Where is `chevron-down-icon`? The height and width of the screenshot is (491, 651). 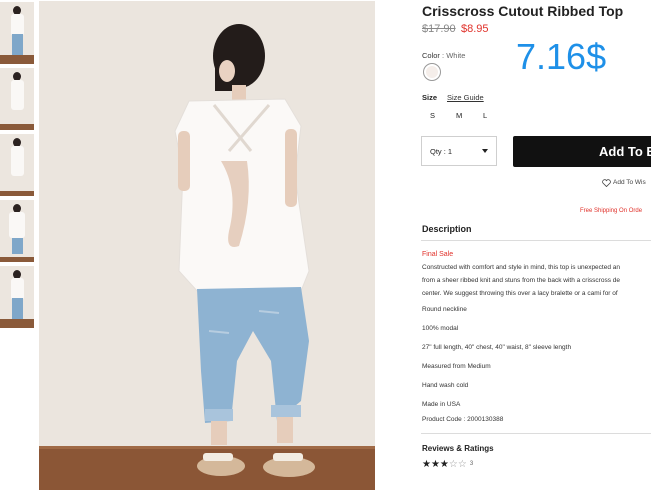
chevron-down-icon is located at coordinates (485, 151).